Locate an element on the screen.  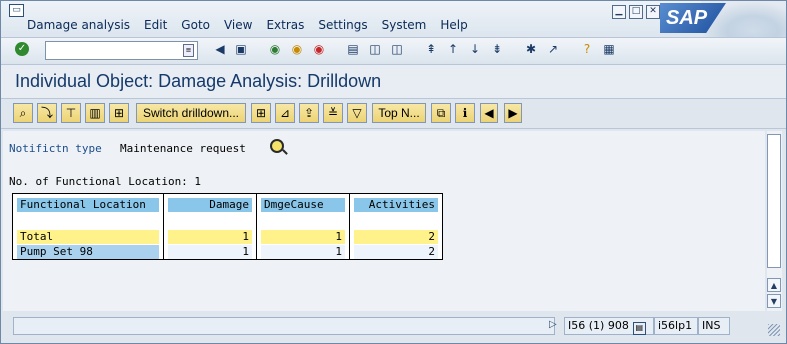
total-damage: 1 is located at coordinates (210, 237).